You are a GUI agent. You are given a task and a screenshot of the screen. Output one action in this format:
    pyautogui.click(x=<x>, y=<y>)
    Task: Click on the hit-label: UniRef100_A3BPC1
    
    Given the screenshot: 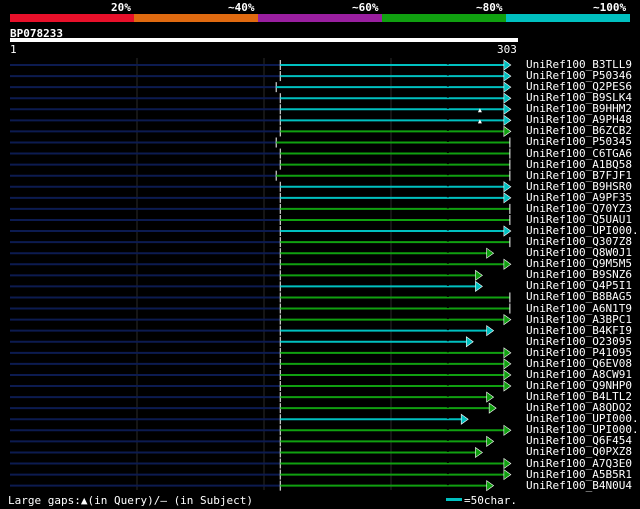 What is the action you would take?
    pyautogui.click(x=579, y=319)
    